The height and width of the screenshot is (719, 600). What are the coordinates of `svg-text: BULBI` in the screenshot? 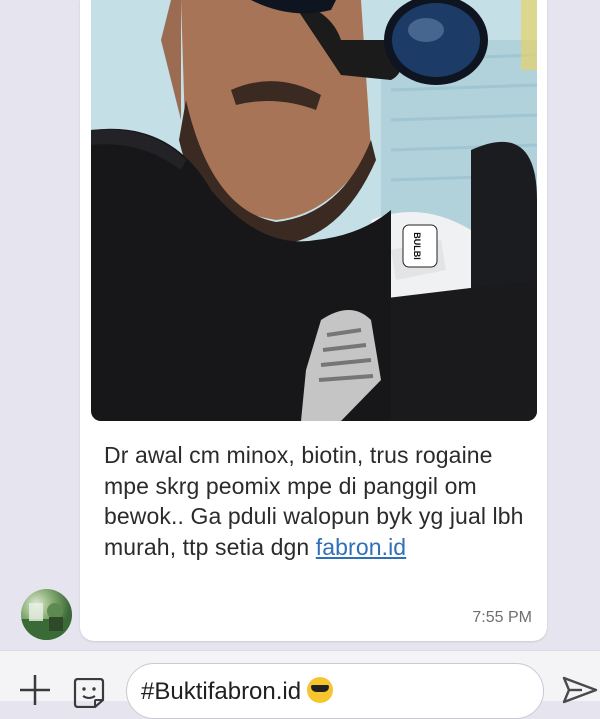 It's located at (417, 246).